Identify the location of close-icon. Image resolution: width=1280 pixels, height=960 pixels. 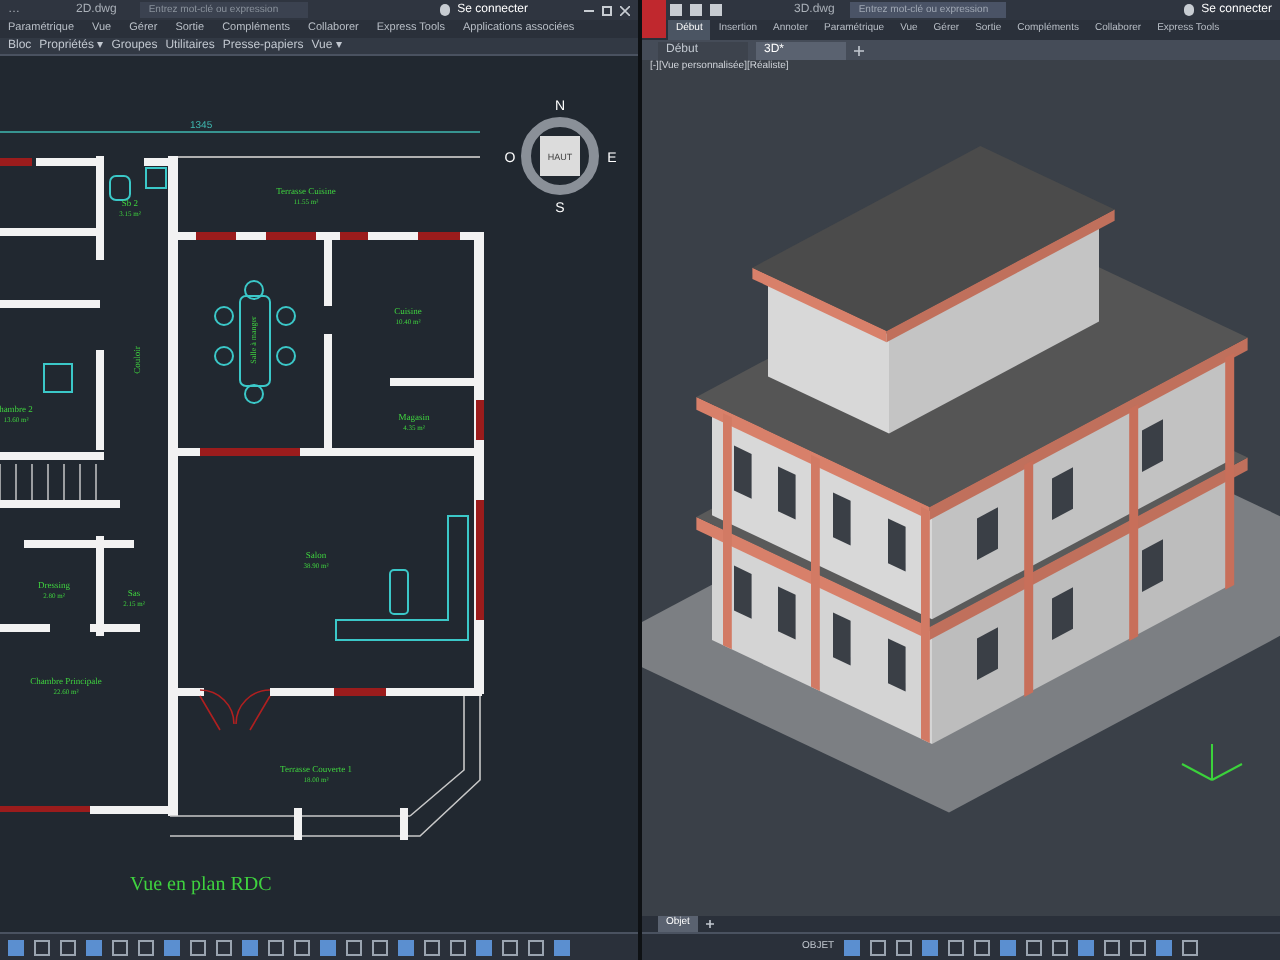
(625, 10).